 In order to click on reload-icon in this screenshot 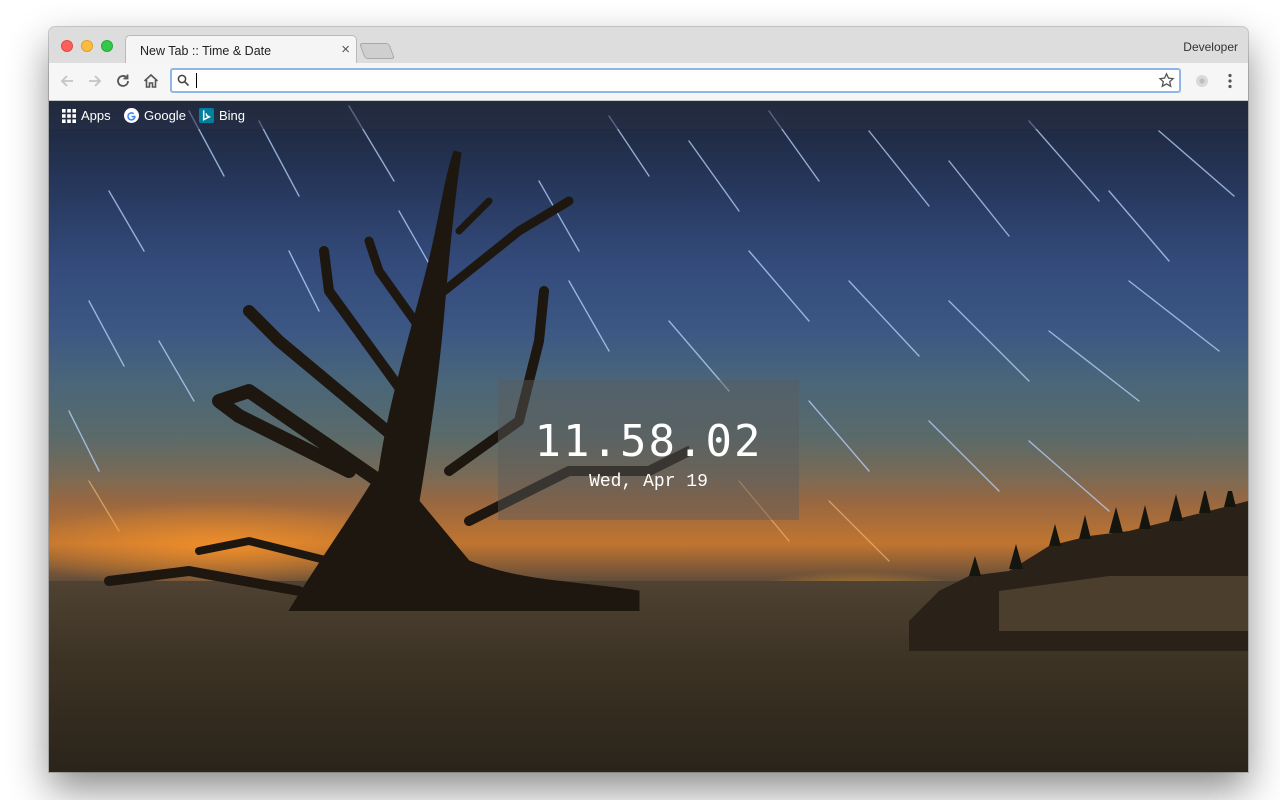, I will do `click(123, 81)`.